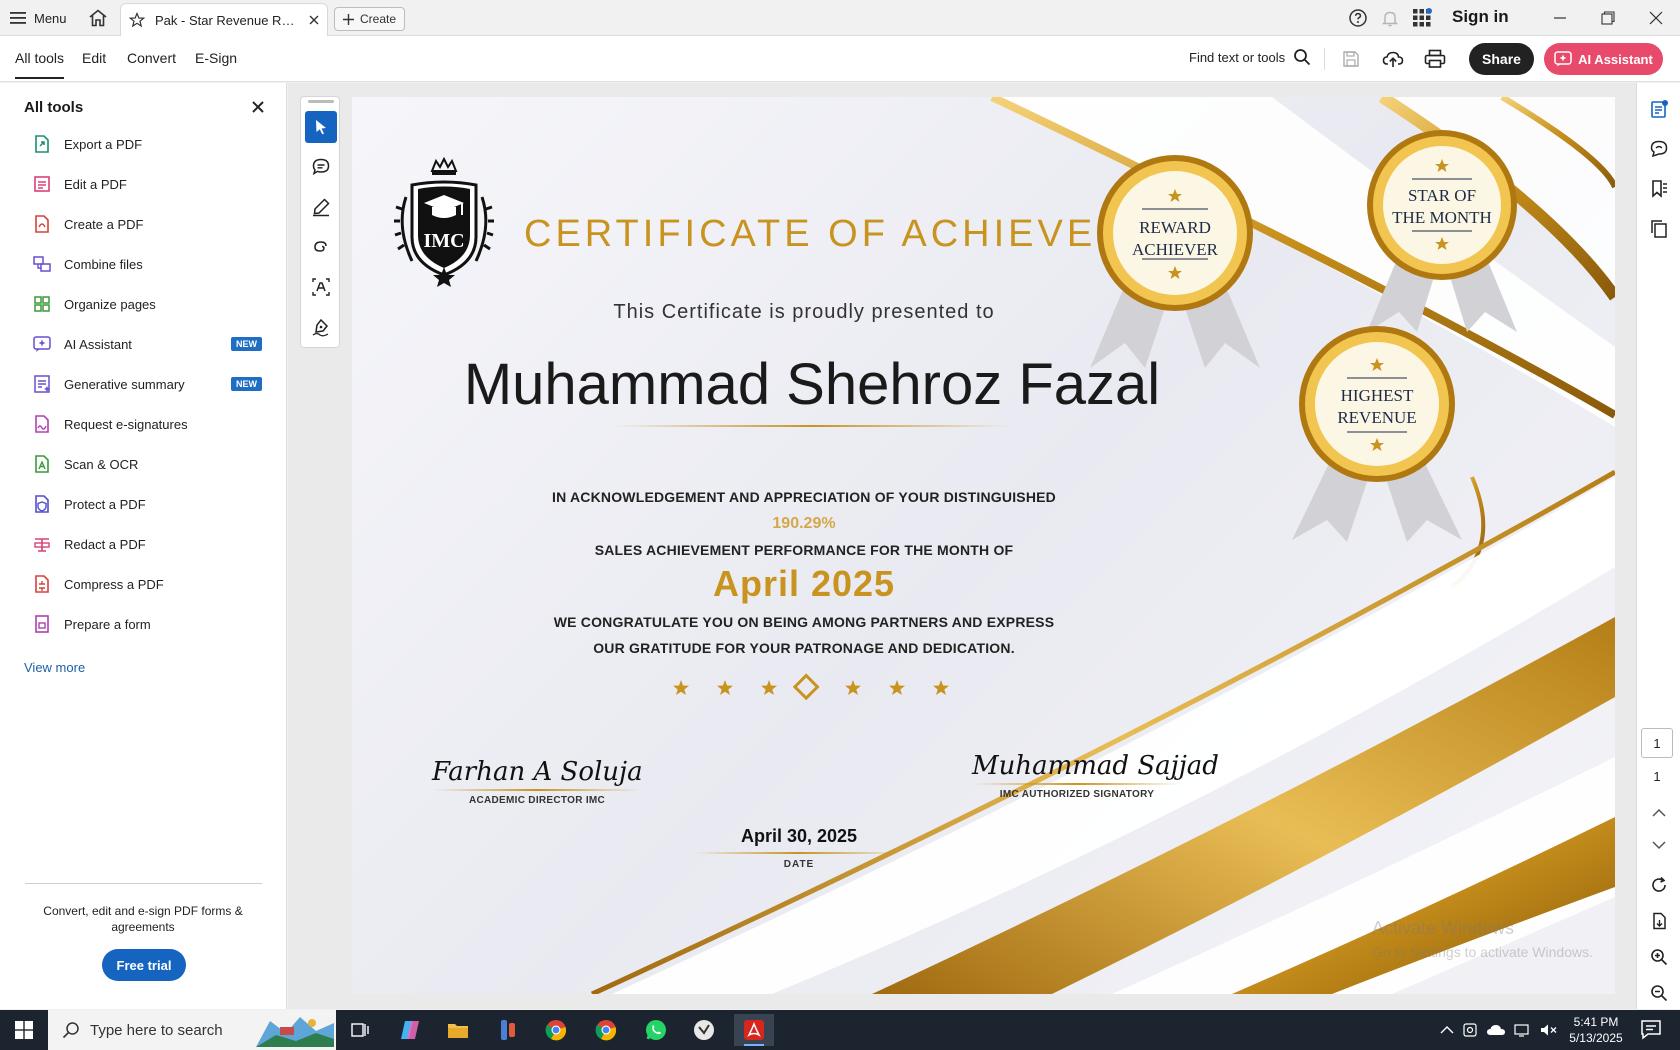 Image resolution: width=1680 pixels, height=1050 pixels. Describe the element at coordinates (152, 424) in the screenshot. I see `tool-item-request-esign: Request e-signatures` at that location.